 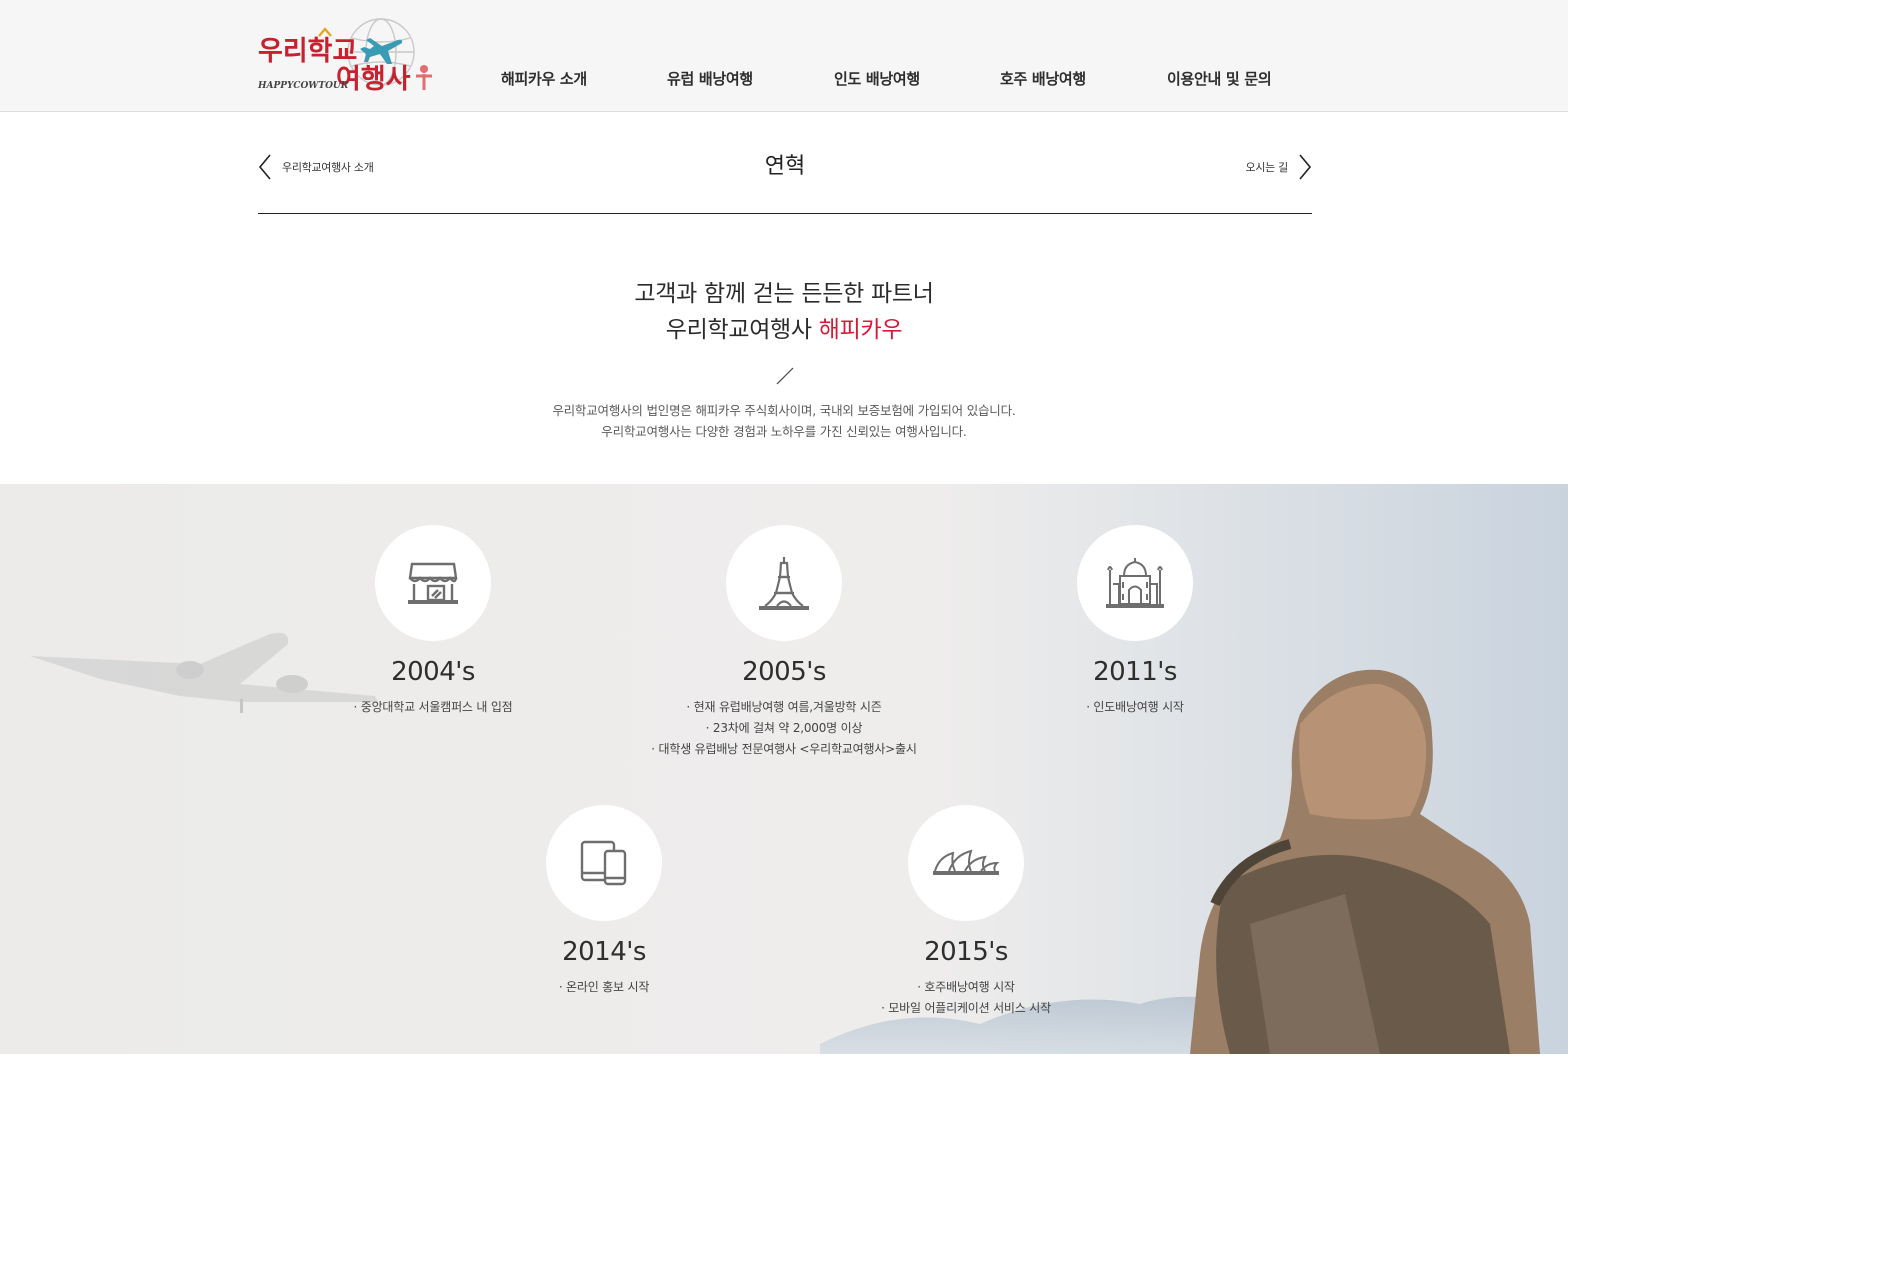 I want to click on devices-icon, so click(x=603, y=863).